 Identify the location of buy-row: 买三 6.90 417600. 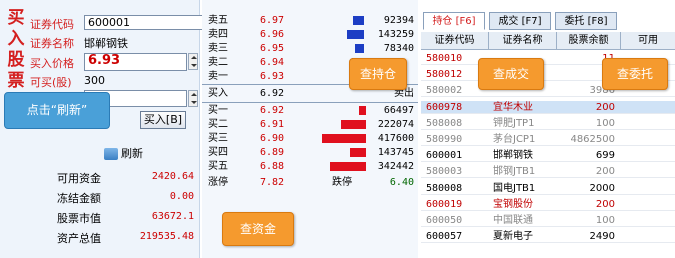
(310, 138).